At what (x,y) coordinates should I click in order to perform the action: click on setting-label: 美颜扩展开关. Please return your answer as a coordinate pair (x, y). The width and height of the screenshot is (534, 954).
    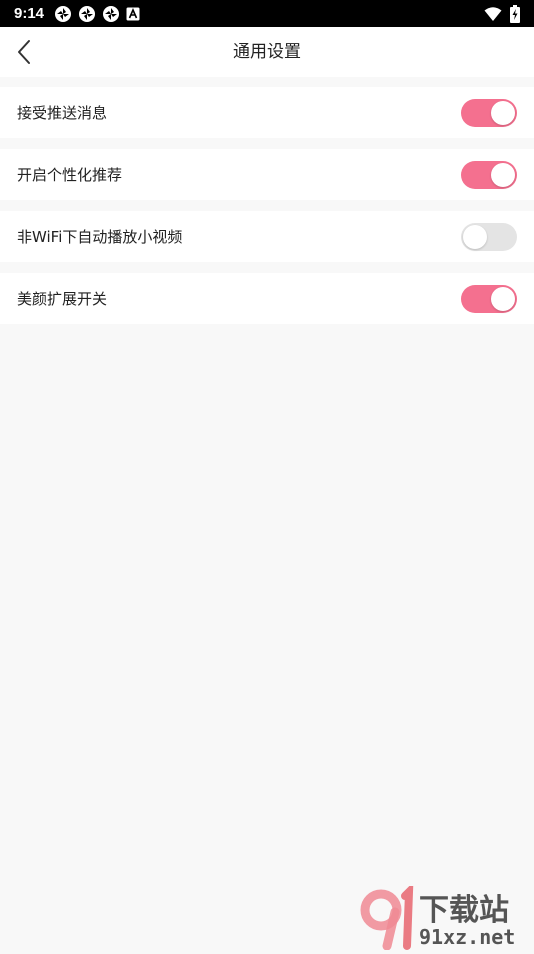
    Looking at the image, I should click on (62, 299).